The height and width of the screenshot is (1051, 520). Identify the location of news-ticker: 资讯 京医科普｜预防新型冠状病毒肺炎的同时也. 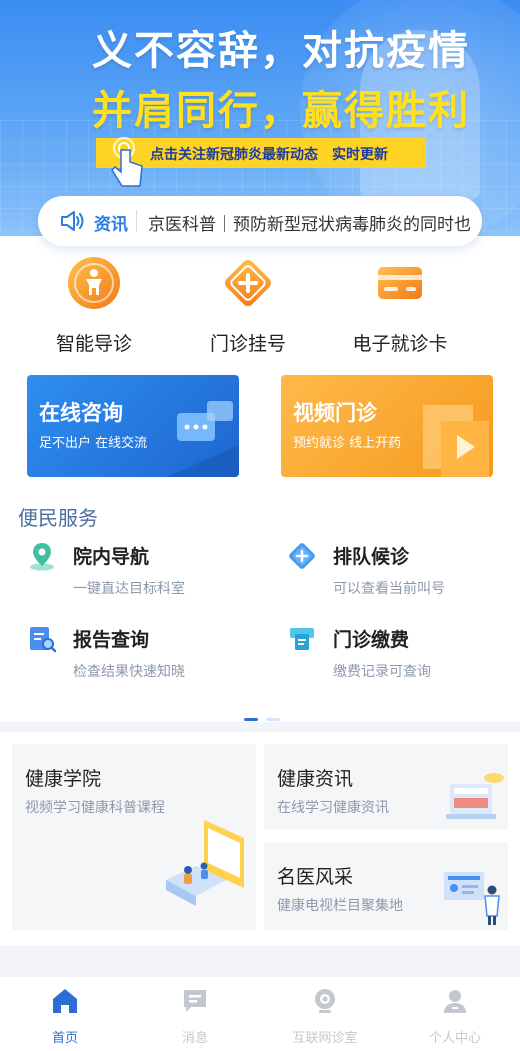
(260, 221).